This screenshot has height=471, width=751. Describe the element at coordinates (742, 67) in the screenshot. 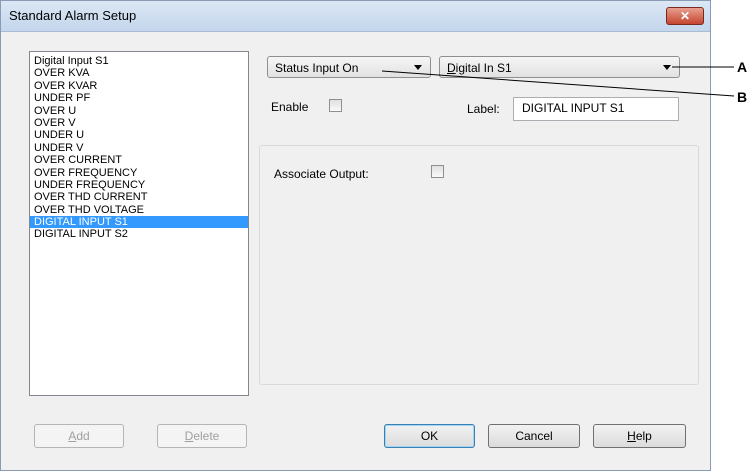

I see `callout-label-a: A` at that location.